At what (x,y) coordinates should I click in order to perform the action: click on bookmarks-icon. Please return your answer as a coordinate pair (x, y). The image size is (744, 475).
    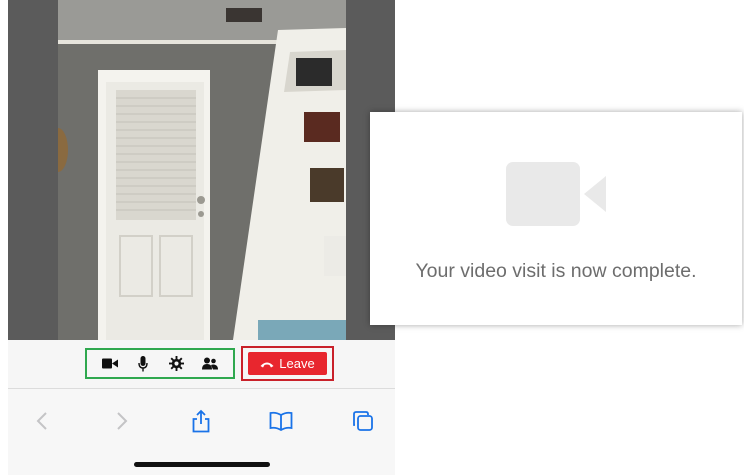
    Looking at the image, I should click on (281, 421).